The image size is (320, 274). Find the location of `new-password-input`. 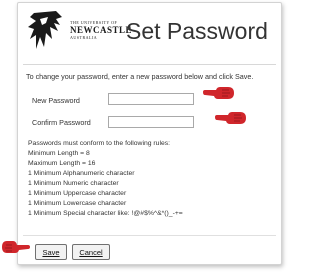

new-password-input is located at coordinates (151, 99).